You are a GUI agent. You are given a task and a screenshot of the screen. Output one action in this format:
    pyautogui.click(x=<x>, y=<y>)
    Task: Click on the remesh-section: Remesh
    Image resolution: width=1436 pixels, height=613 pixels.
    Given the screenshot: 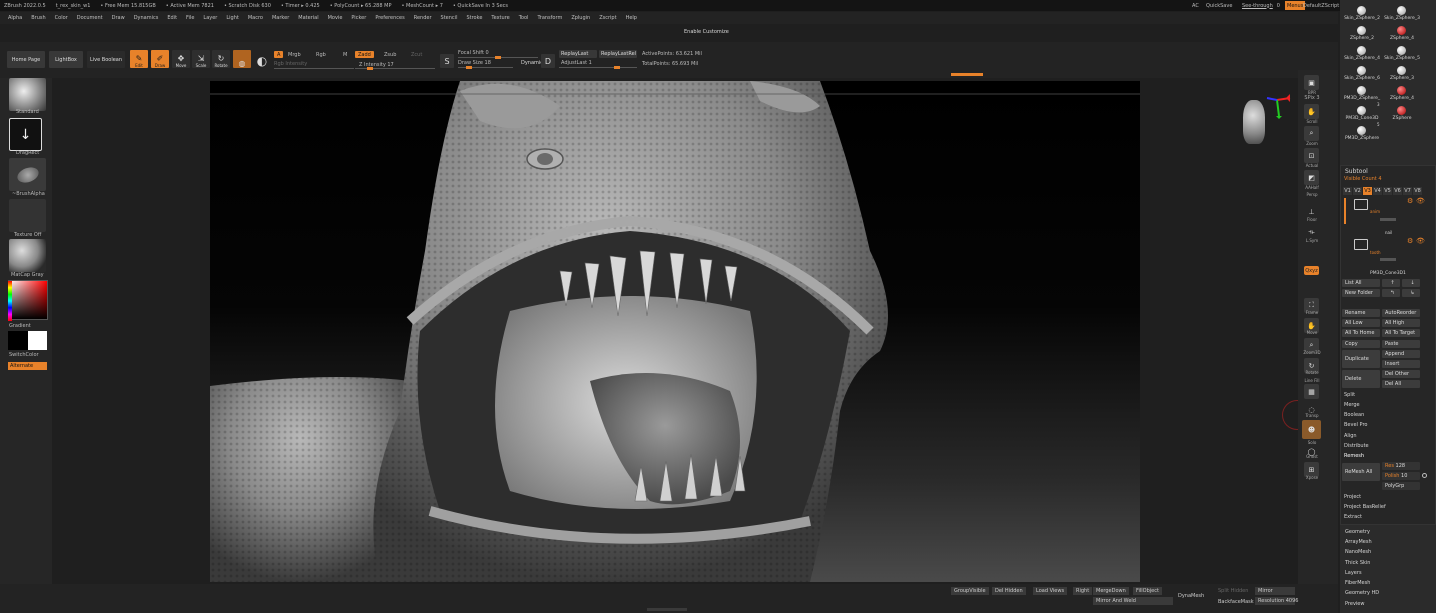 What is the action you would take?
    pyautogui.click(x=1354, y=456)
    